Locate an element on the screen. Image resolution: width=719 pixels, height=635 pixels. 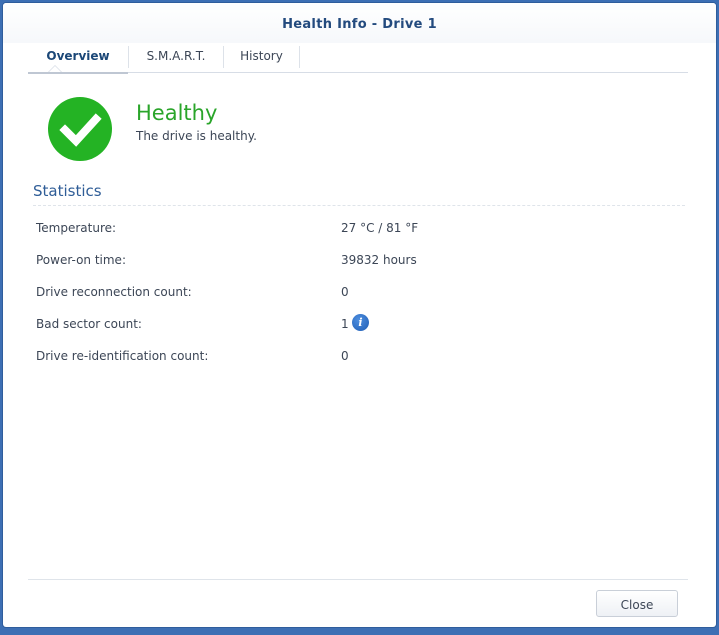
stat-row-bad-sector-count: Bad sector count: 1 i is located at coordinates (356, 325).